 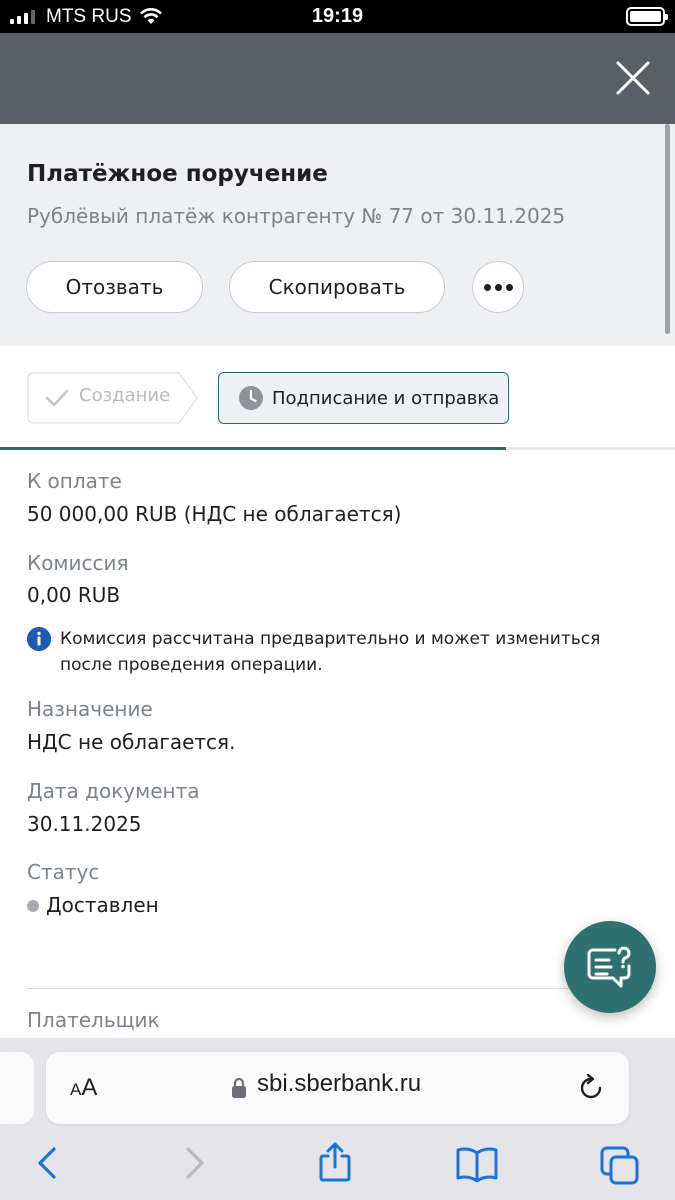 I want to click on revoke-button: Отозвать, so click(x=114, y=287).